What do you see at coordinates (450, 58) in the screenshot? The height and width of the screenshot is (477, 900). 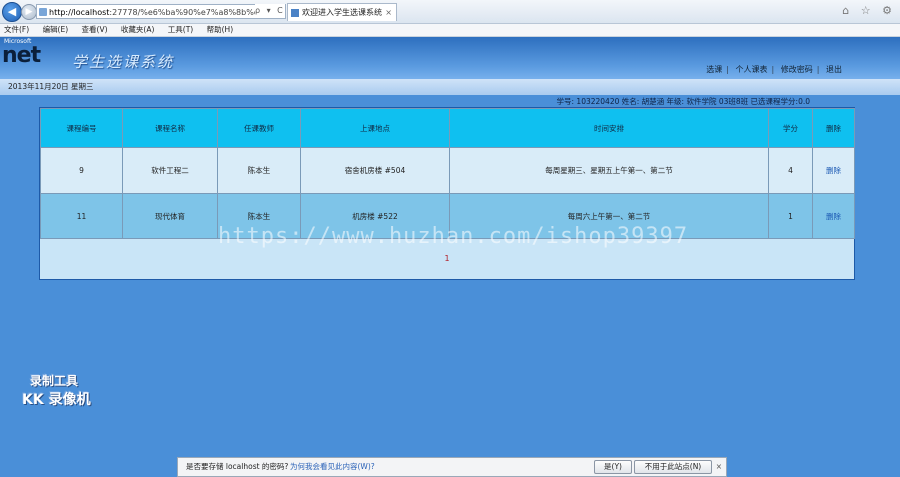 I see `site-header: Microsoft net 学生选课系统 选课 | 个人课表 | 修改密码 | 退出` at bounding box center [450, 58].